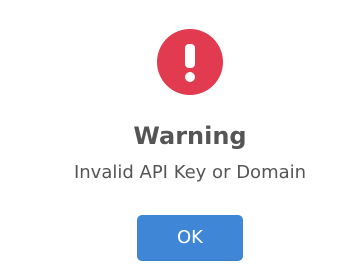  What do you see at coordinates (190, 172) in the screenshot?
I see `dialog-message: Invalid API Key or Domain` at bounding box center [190, 172].